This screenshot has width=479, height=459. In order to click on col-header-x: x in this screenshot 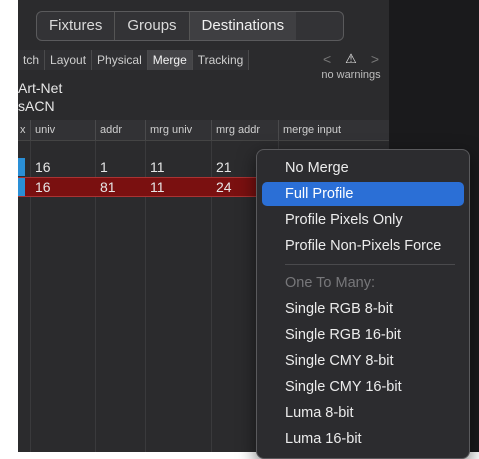, I will do `click(24, 130)`.